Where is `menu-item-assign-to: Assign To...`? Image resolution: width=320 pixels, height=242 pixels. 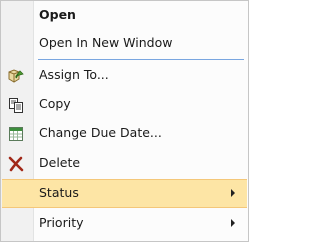
menu-item-assign-to: Assign To... is located at coordinates (124, 75).